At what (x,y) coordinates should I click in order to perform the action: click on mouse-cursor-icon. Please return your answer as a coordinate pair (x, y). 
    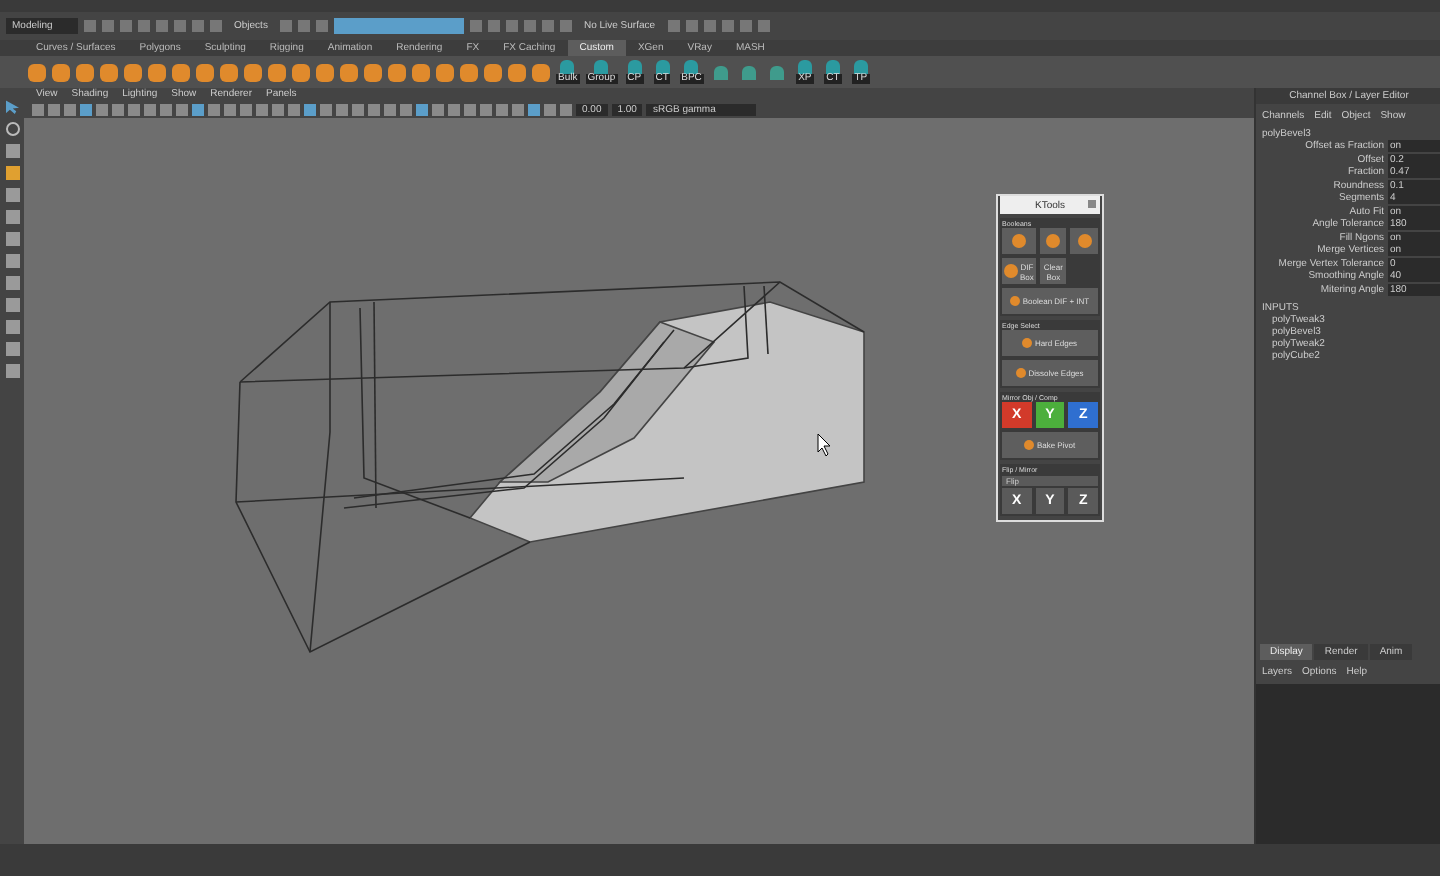
    Looking at the image, I should click on (824, 445).